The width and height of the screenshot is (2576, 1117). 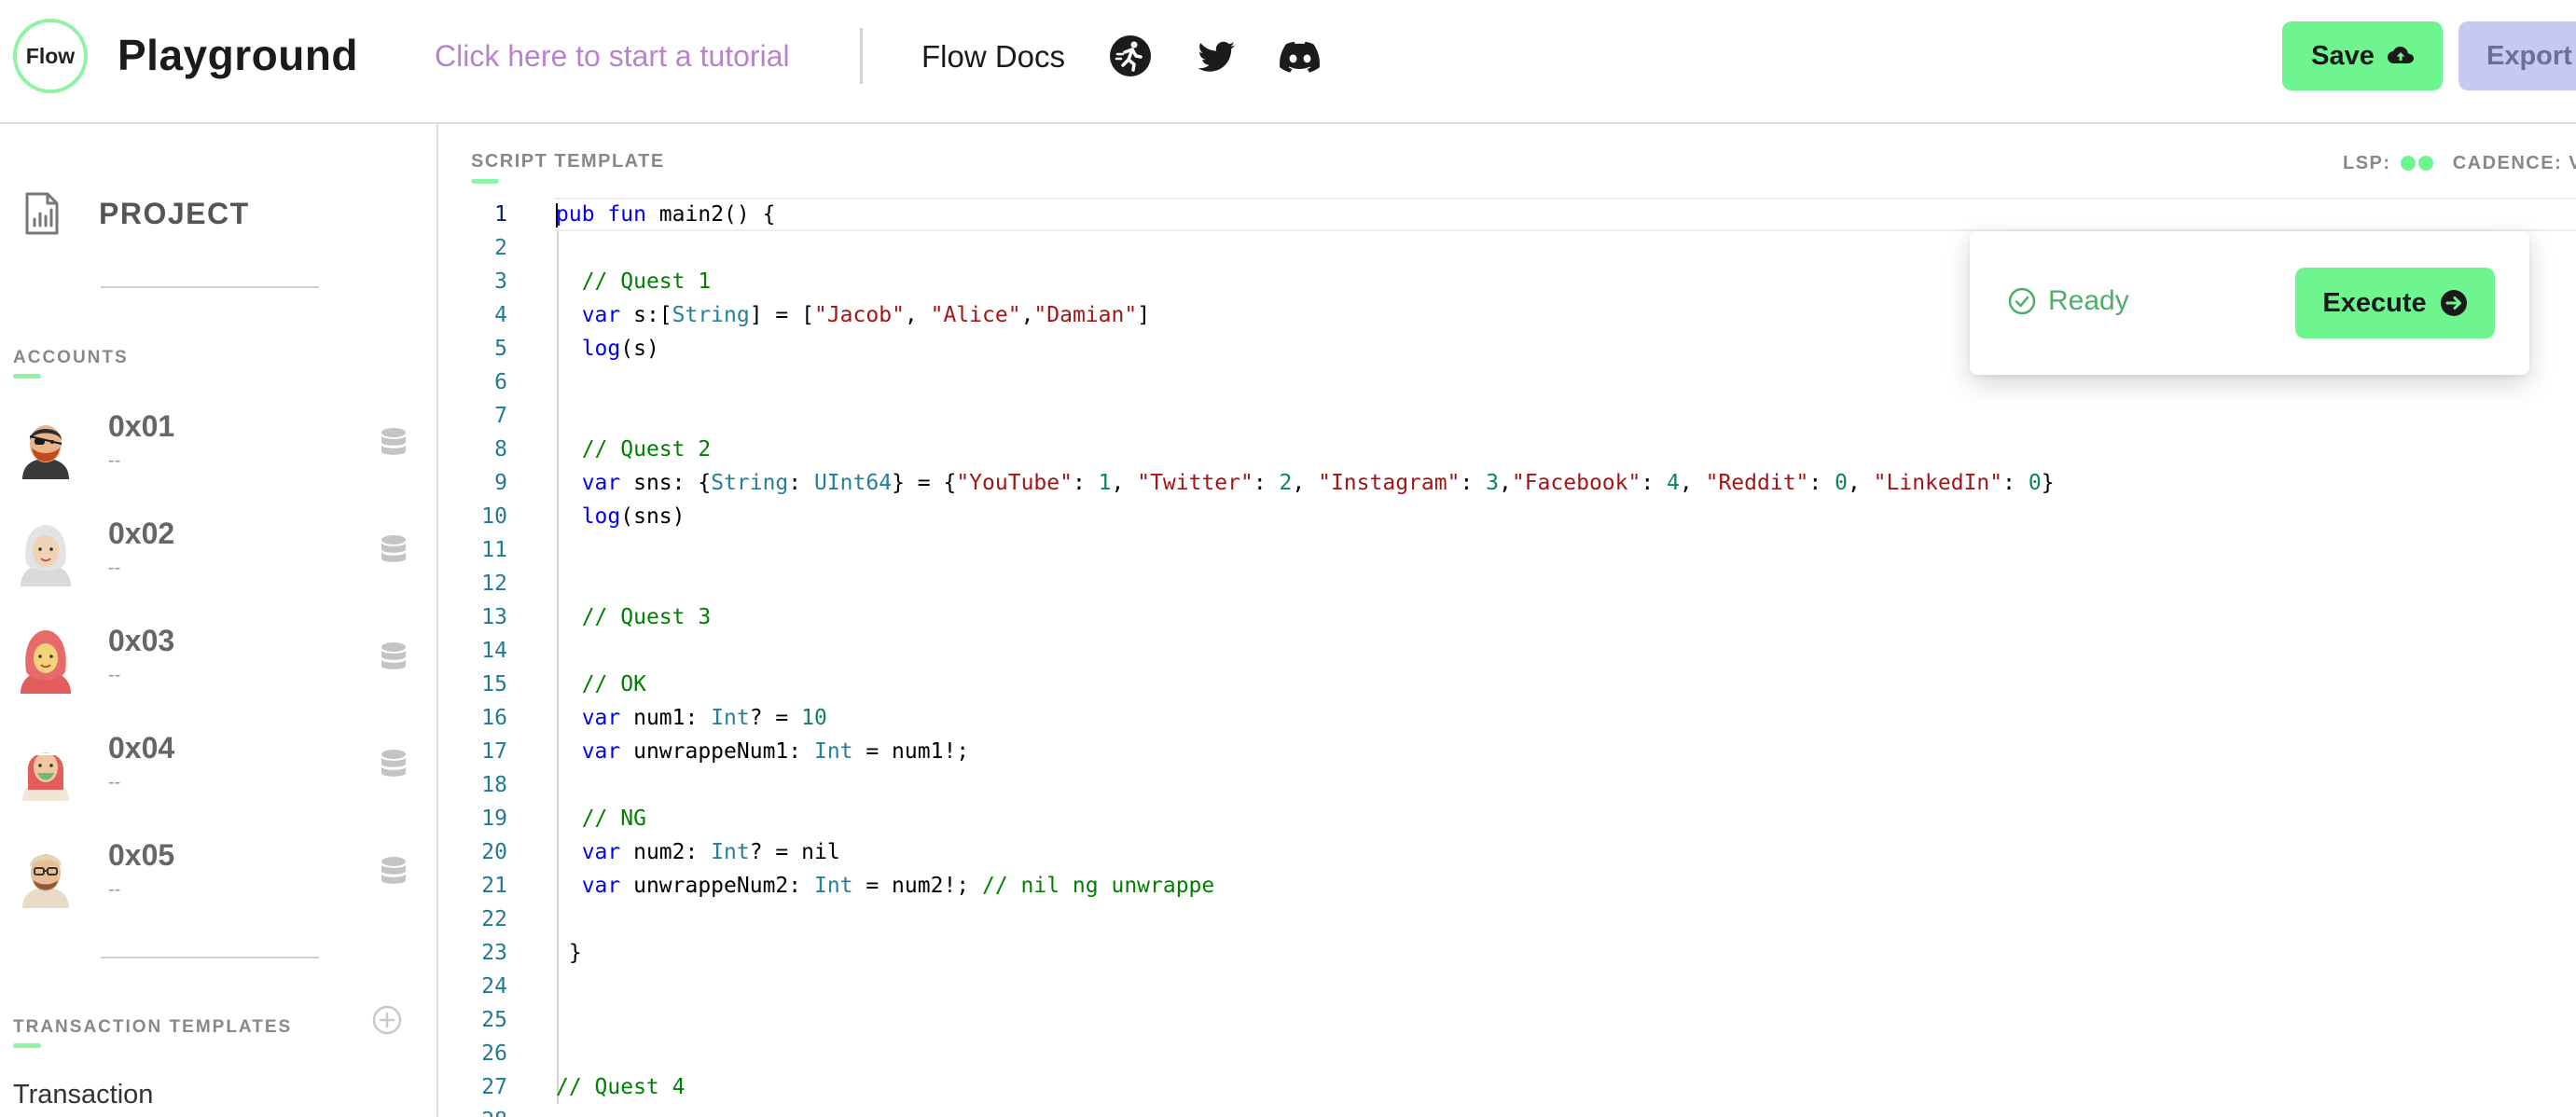 What do you see at coordinates (612, 57) in the screenshot?
I see `tutorial-link: Click here to start a tutorial` at bounding box center [612, 57].